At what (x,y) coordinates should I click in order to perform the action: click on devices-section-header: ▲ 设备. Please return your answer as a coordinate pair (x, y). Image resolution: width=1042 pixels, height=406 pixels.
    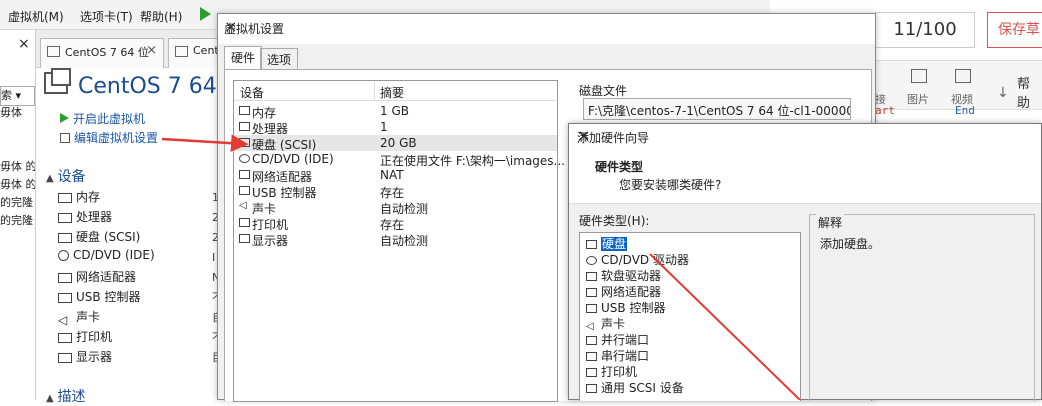
    Looking at the image, I should click on (66, 176).